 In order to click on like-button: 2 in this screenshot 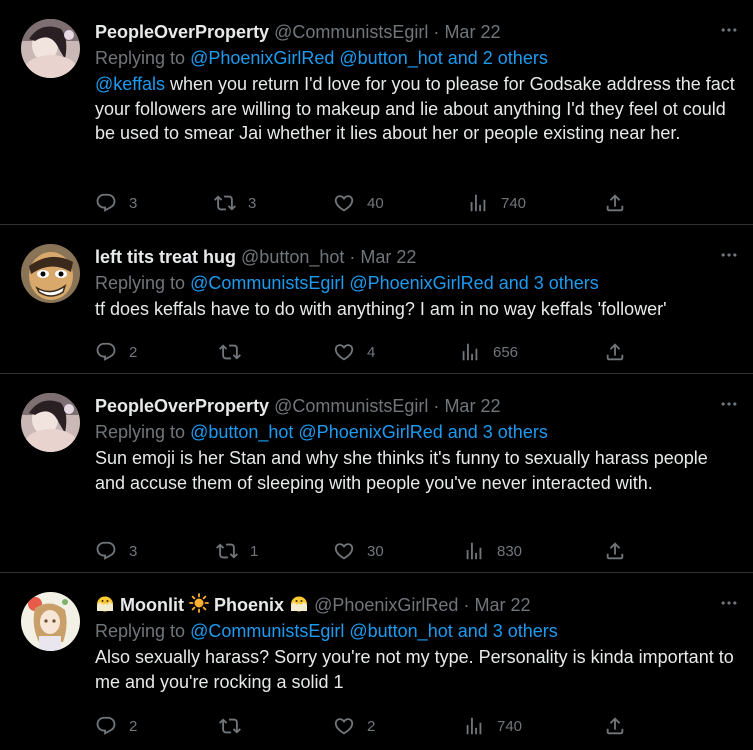, I will do `click(354, 726)`.